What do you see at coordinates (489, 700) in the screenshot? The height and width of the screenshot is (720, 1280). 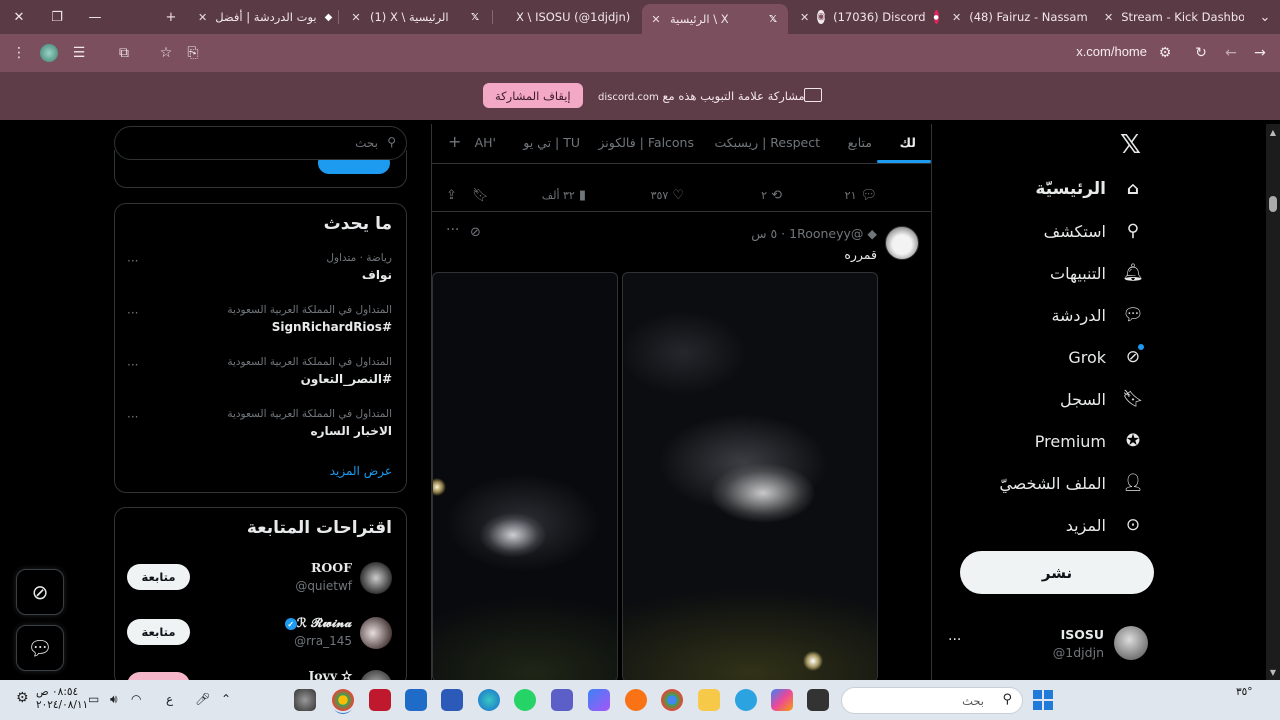 I see `edge-icon` at bounding box center [489, 700].